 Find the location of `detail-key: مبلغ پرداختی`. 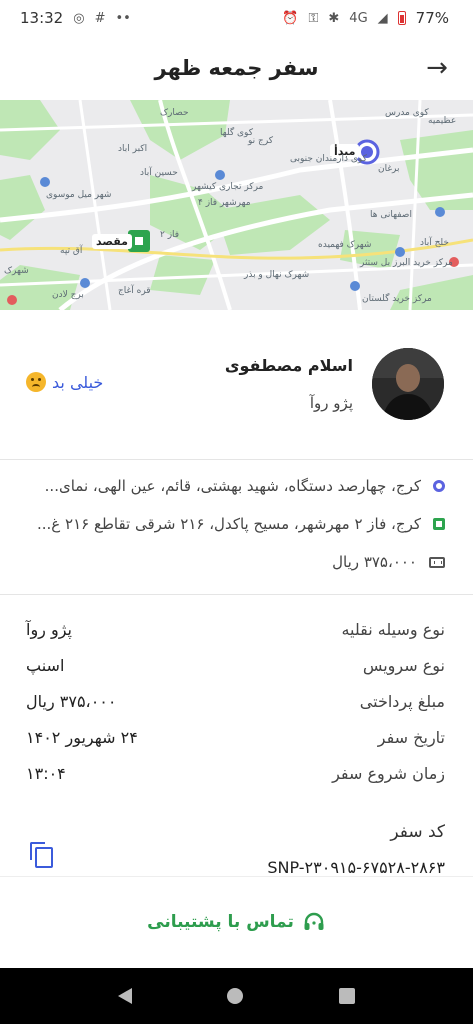

detail-key: مبلغ پرداختی is located at coordinates (402, 701).